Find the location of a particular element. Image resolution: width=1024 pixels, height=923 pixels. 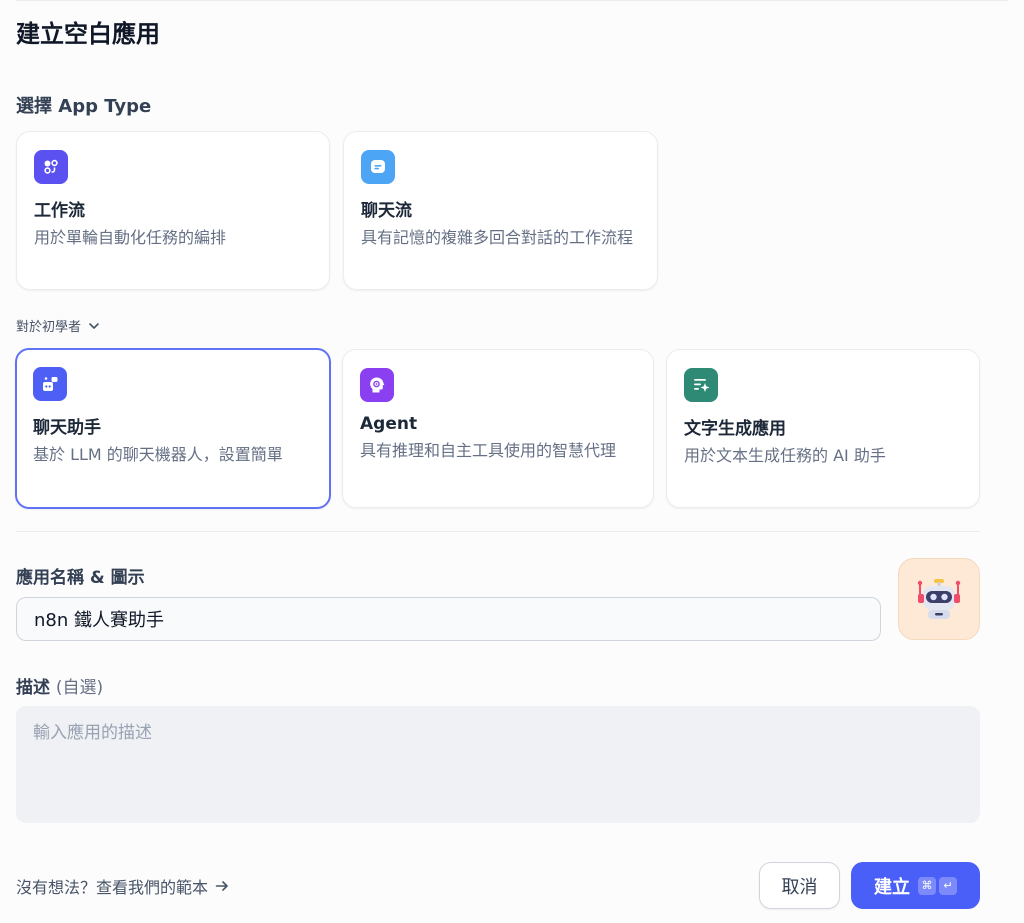

section-divider is located at coordinates (498, 531).